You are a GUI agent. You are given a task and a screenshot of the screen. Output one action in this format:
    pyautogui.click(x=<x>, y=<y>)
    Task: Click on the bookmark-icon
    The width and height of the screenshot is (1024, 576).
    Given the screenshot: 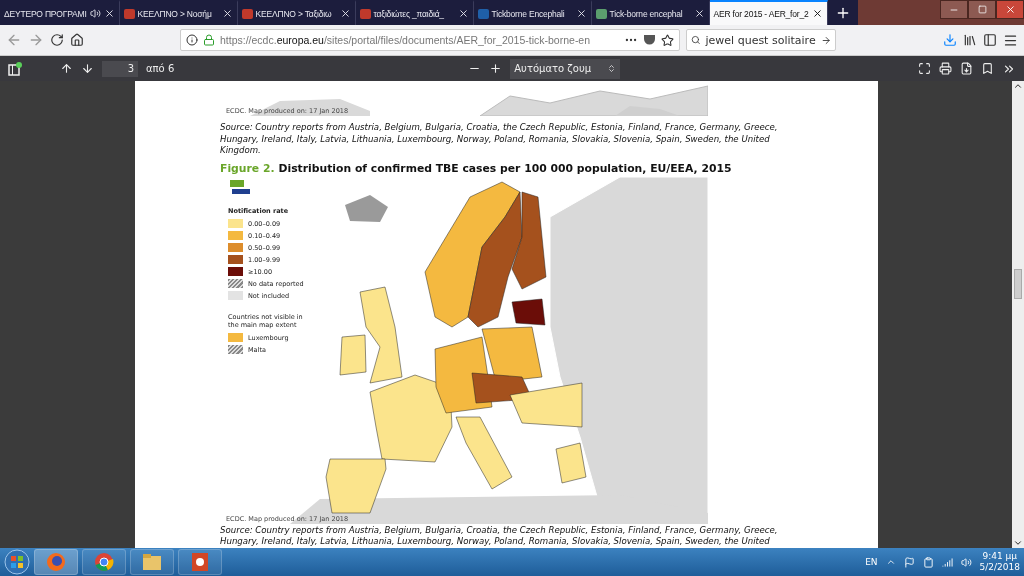 What is the action you would take?
    pyautogui.click(x=987, y=68)
    